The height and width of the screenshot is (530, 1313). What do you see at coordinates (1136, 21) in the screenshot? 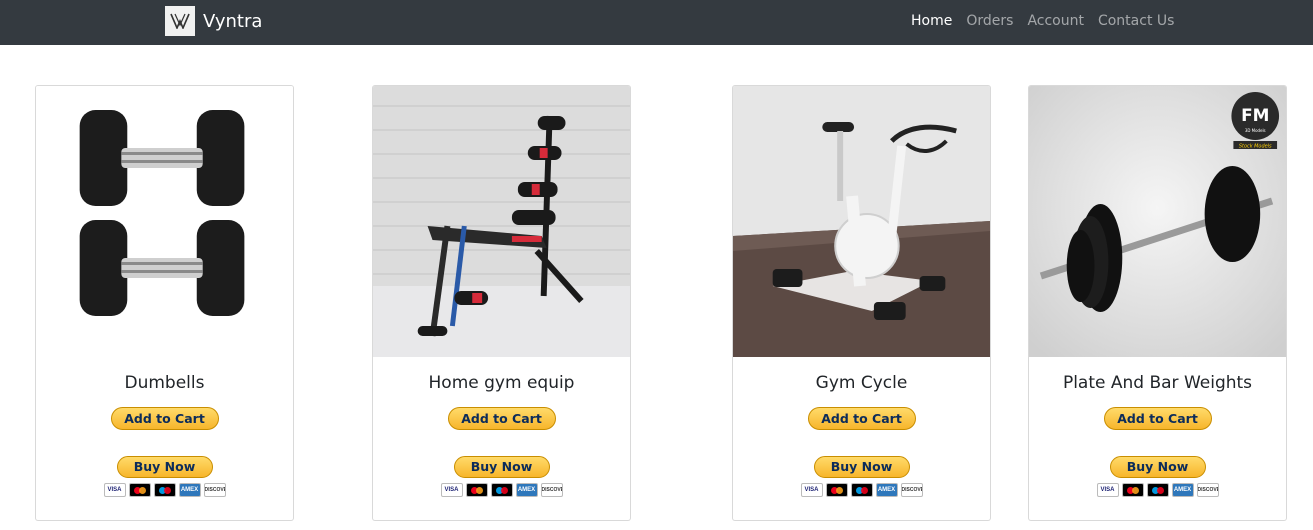
I see `nav-contact-us: Contact Us` at bounding box center [1136, 21].